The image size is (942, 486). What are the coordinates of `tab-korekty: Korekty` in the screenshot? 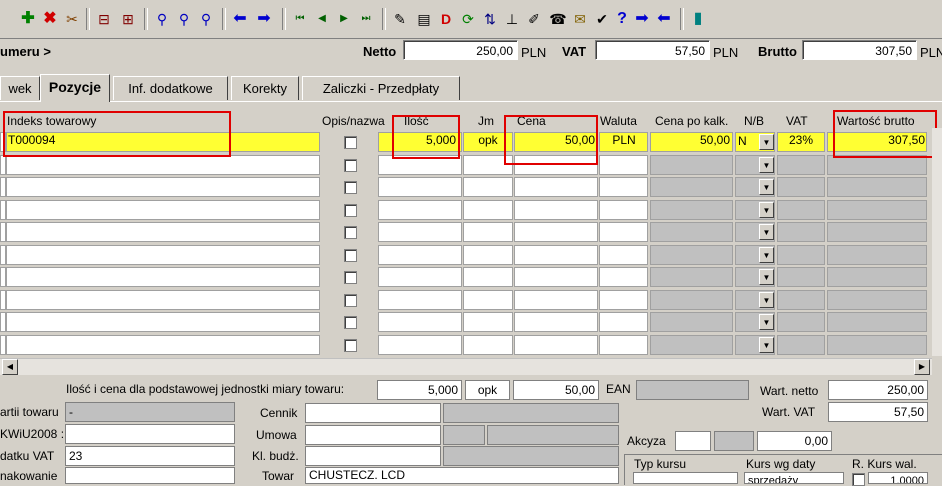 It's located at (265, 88).